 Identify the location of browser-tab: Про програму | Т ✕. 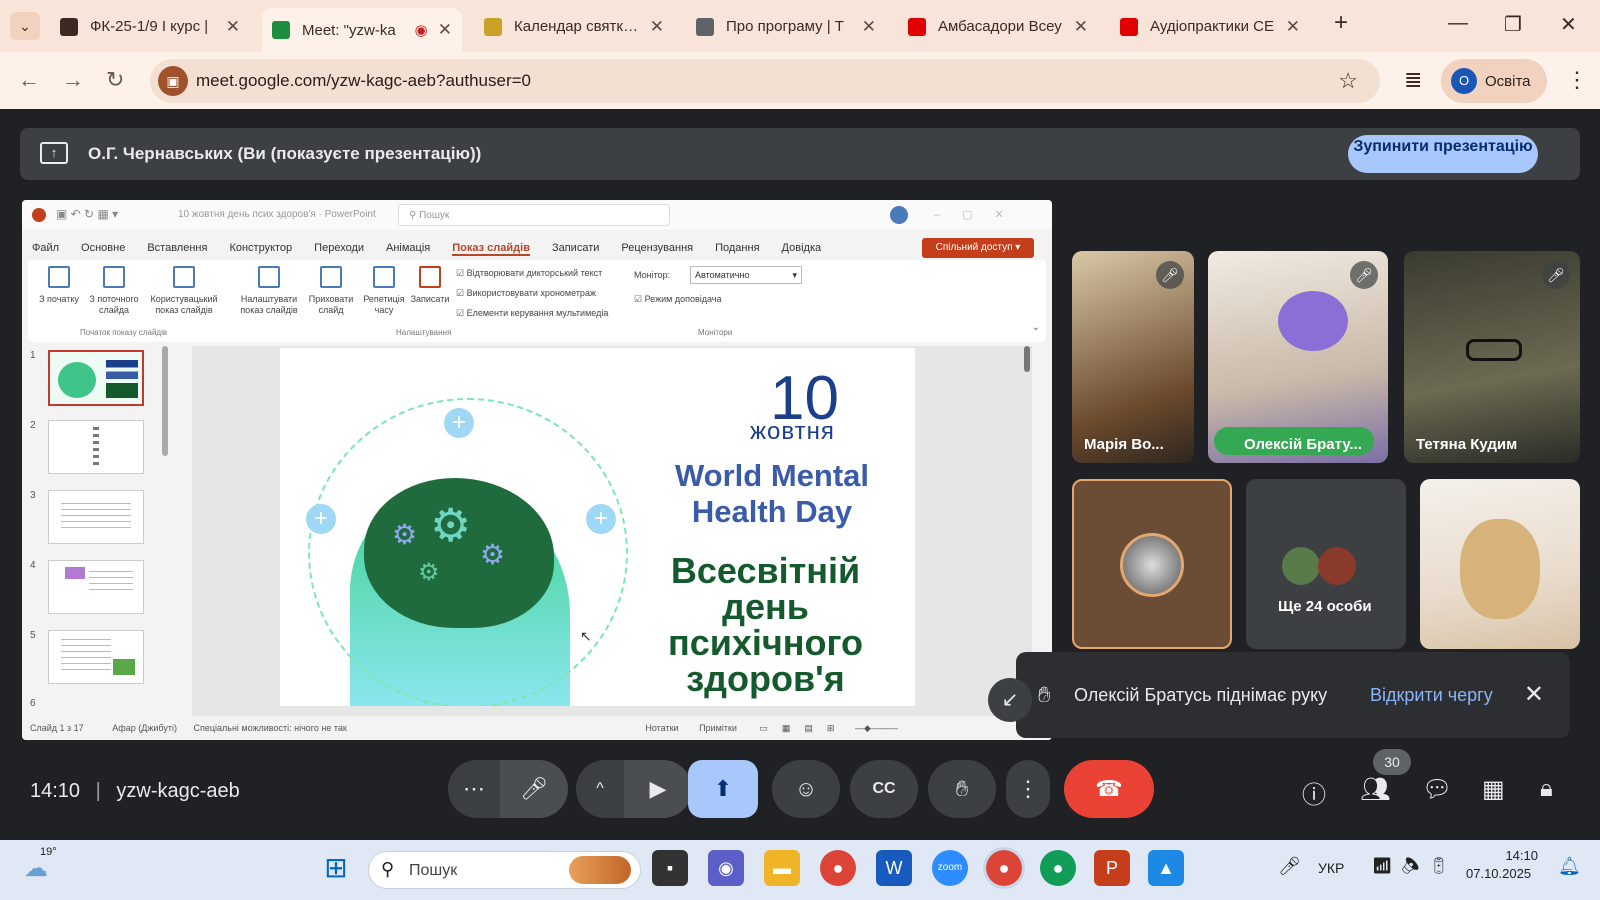
(786, 26).